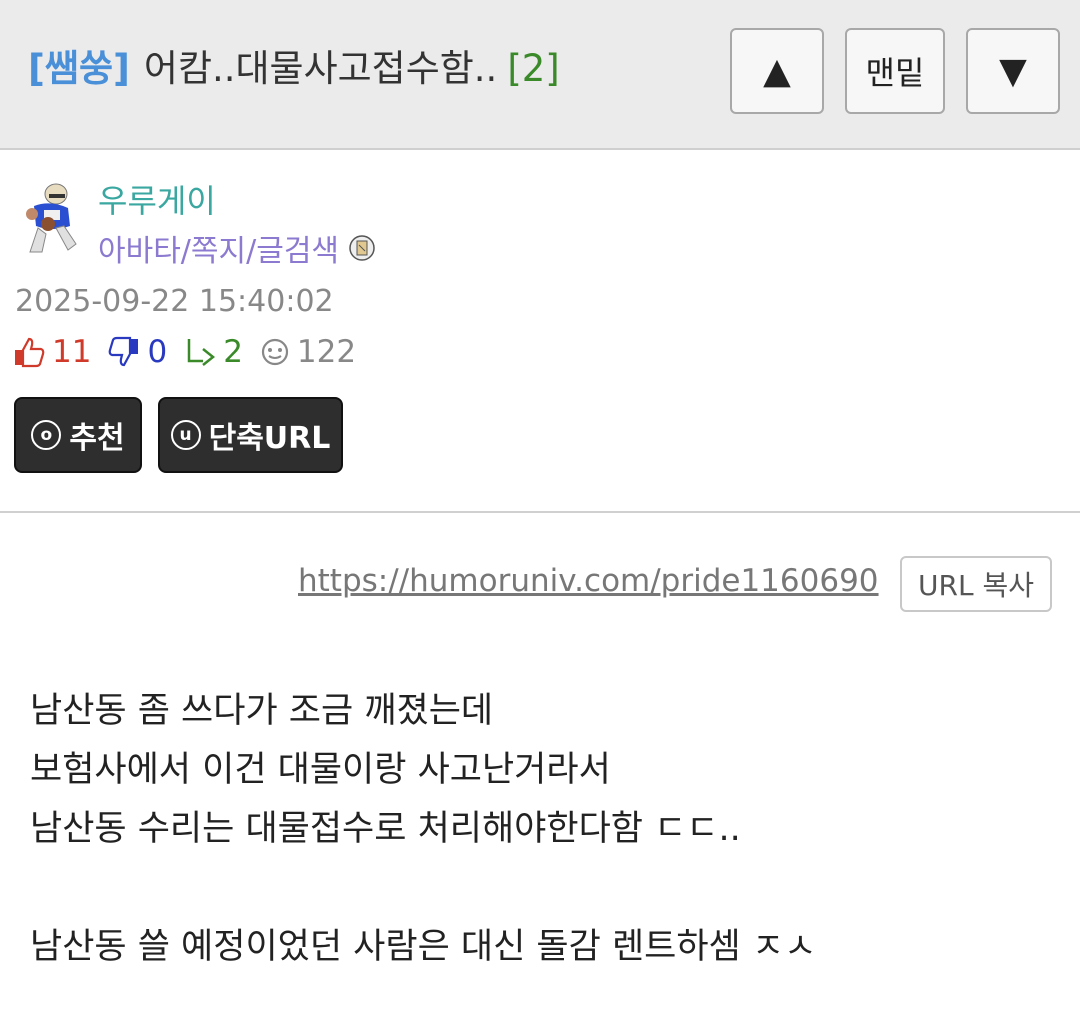  Describe the element at coordinates (30, 352) in the screenshot. I see `thumbs-up-icon` at that location.